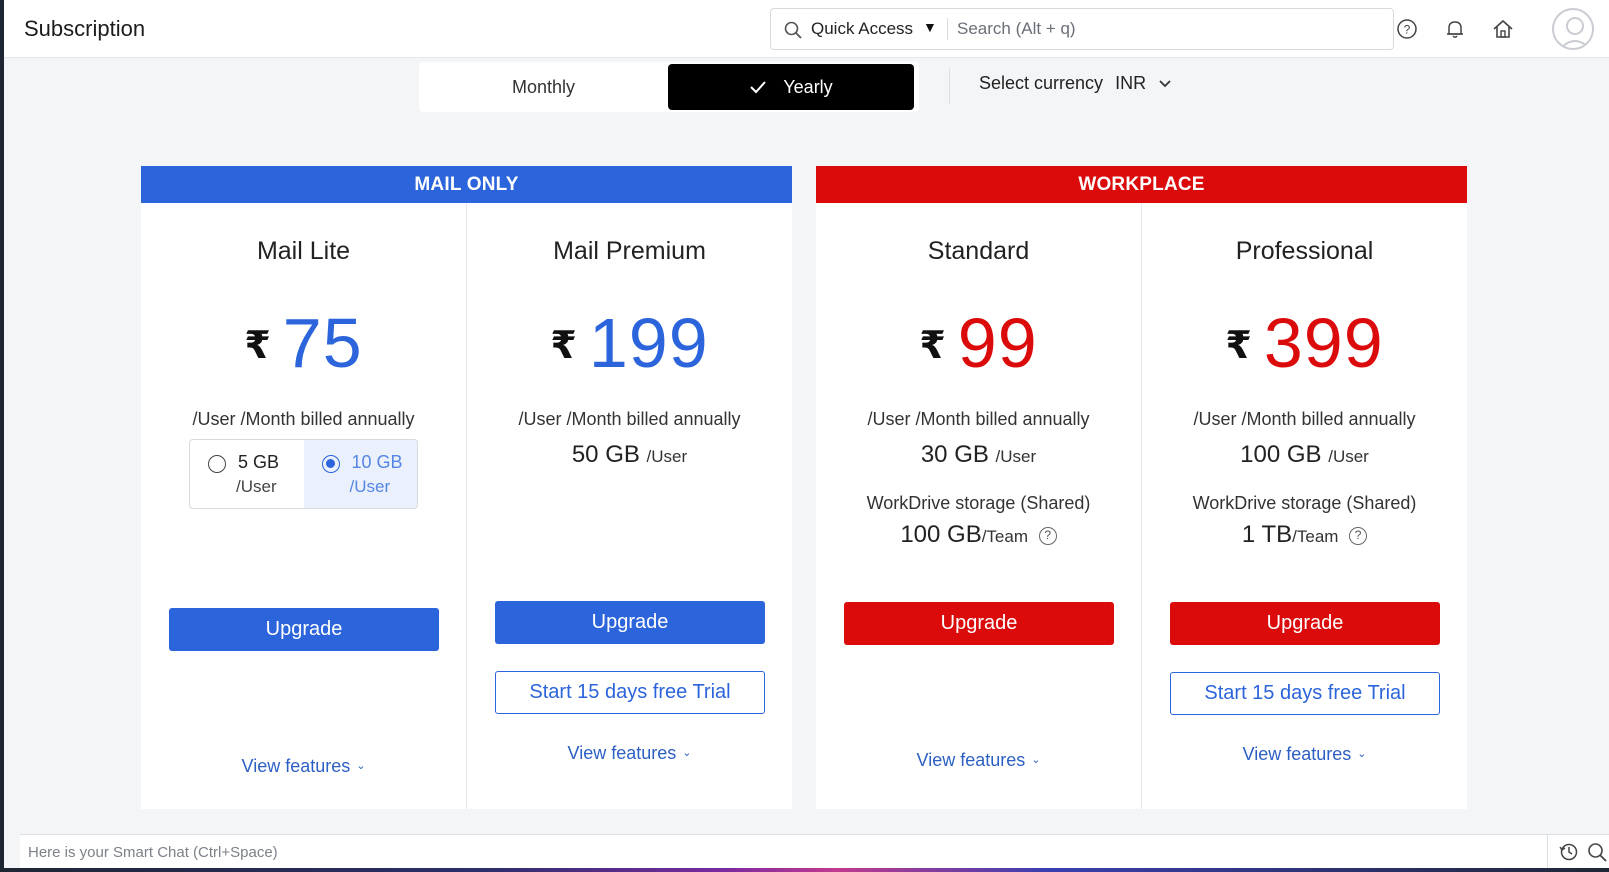 Image resolution: width=1609 pixels, height=872 pixels. Describe the element at coordinates (862, 29) in the screenshot. I see `quick-access-dropdown: Quick Access` at that location.